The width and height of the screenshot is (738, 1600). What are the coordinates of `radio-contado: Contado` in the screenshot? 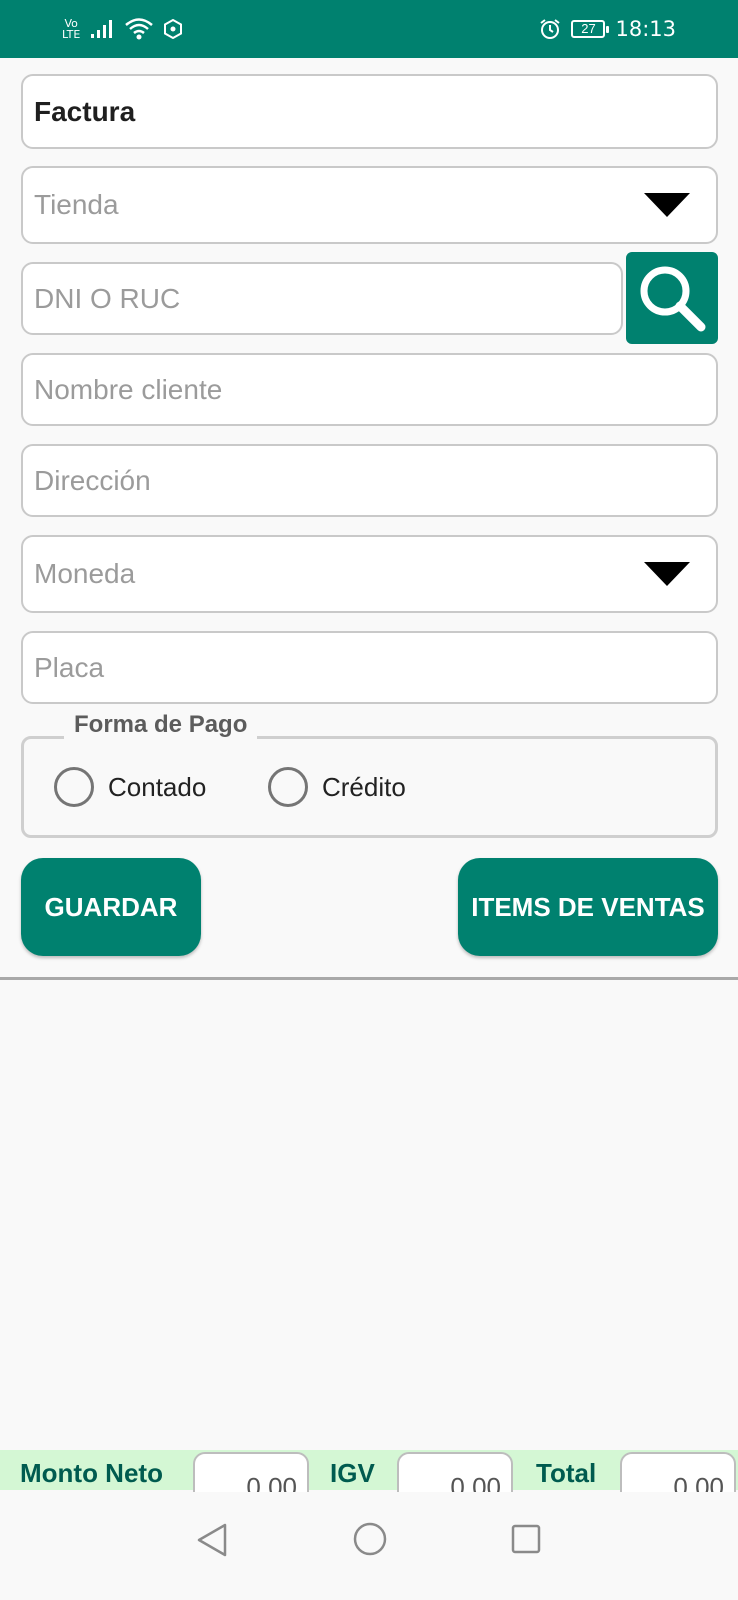 It's located at (130, 787).